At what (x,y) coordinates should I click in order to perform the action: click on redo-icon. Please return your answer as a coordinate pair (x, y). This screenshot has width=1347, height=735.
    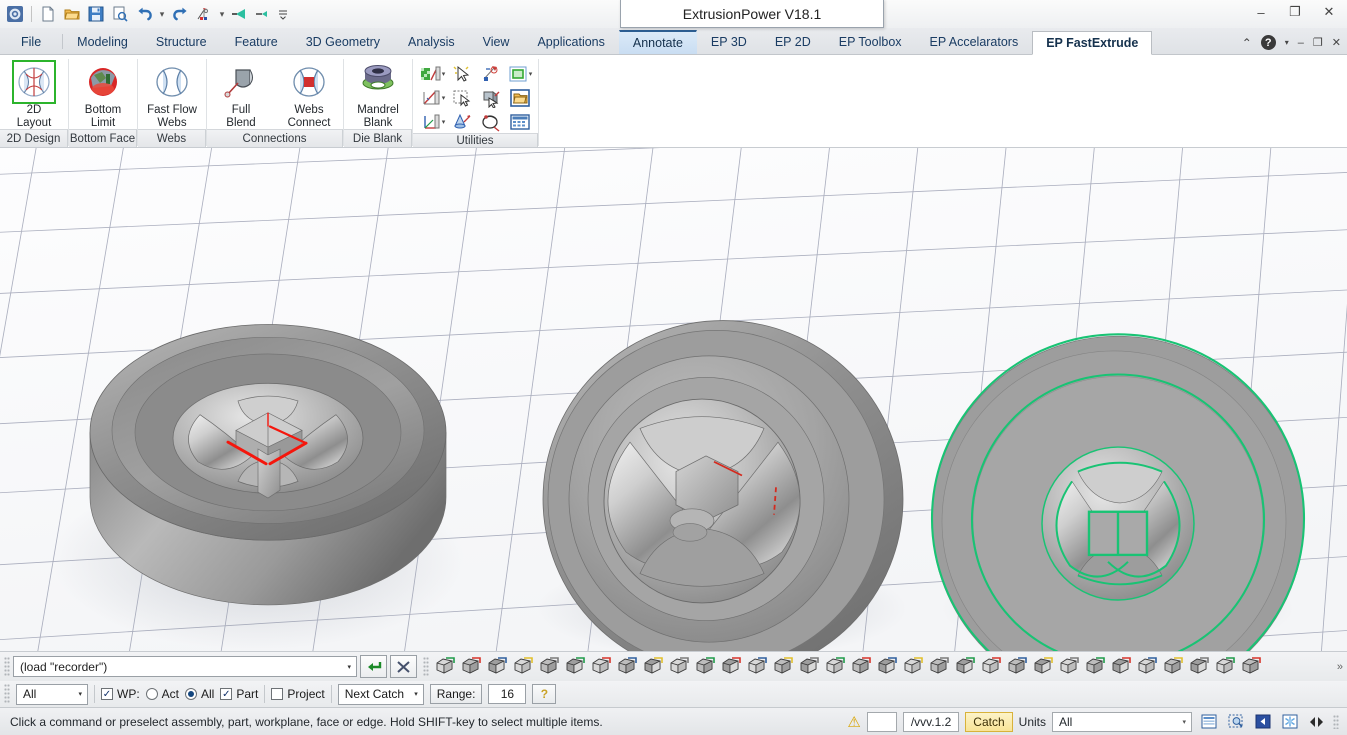
    Looking at the image, I should click on (180, 14).